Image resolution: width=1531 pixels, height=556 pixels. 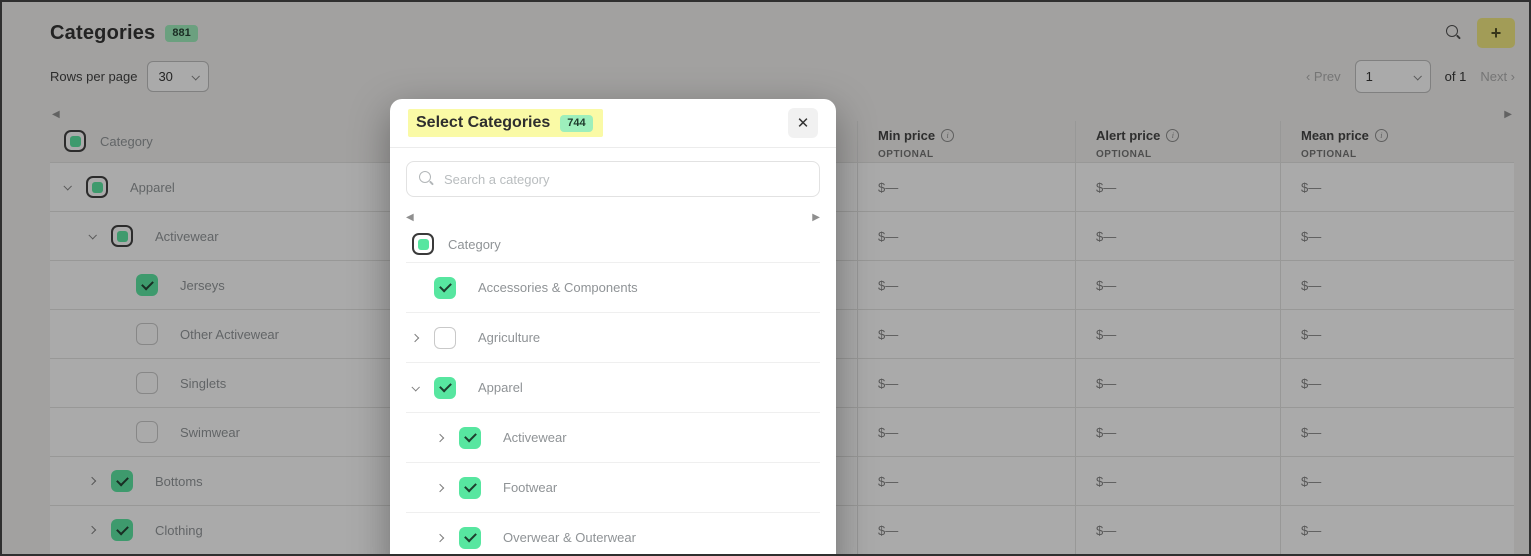 What do you see at coordinates (613, 244) in the screenshot?
I see `tree-header-row: Category` at bounding box center [613, 244].